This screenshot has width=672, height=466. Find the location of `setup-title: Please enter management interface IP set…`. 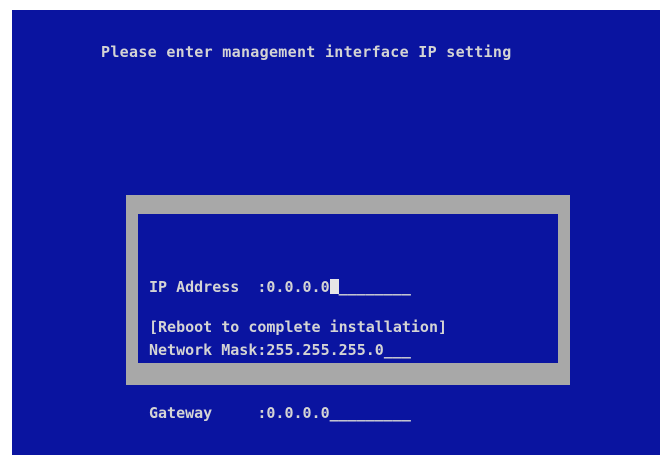

setup-title: Please enter management interface IP set… is located at coordinates (306, 52).